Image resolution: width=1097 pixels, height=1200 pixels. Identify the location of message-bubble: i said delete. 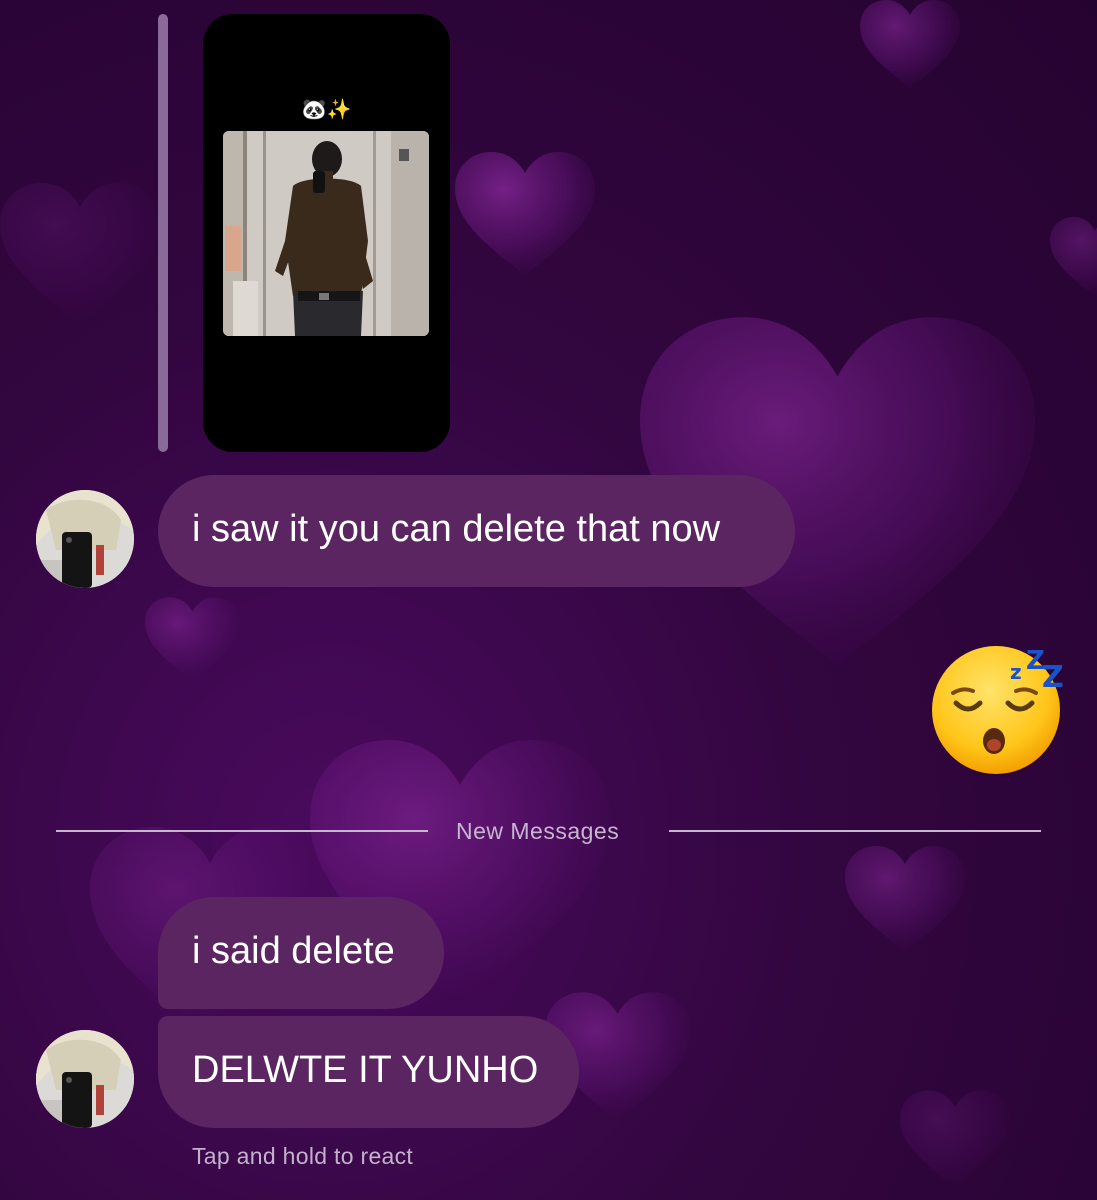
(301, 953).